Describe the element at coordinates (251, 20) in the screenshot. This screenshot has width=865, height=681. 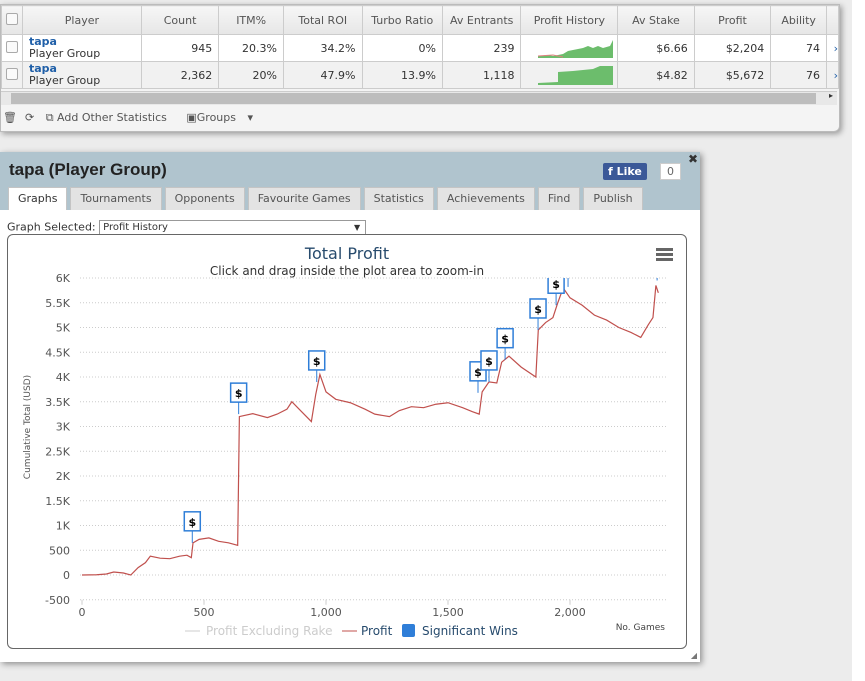
I see `col-itm: ITM%` at that location.